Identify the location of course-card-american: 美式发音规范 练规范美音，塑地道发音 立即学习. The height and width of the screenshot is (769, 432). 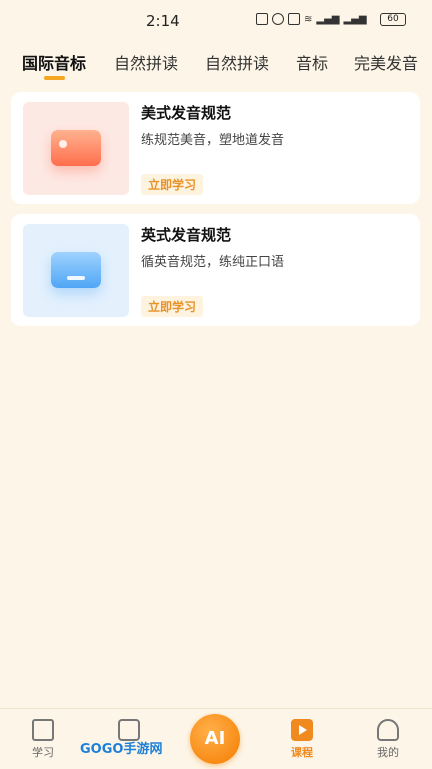
(215, 148).